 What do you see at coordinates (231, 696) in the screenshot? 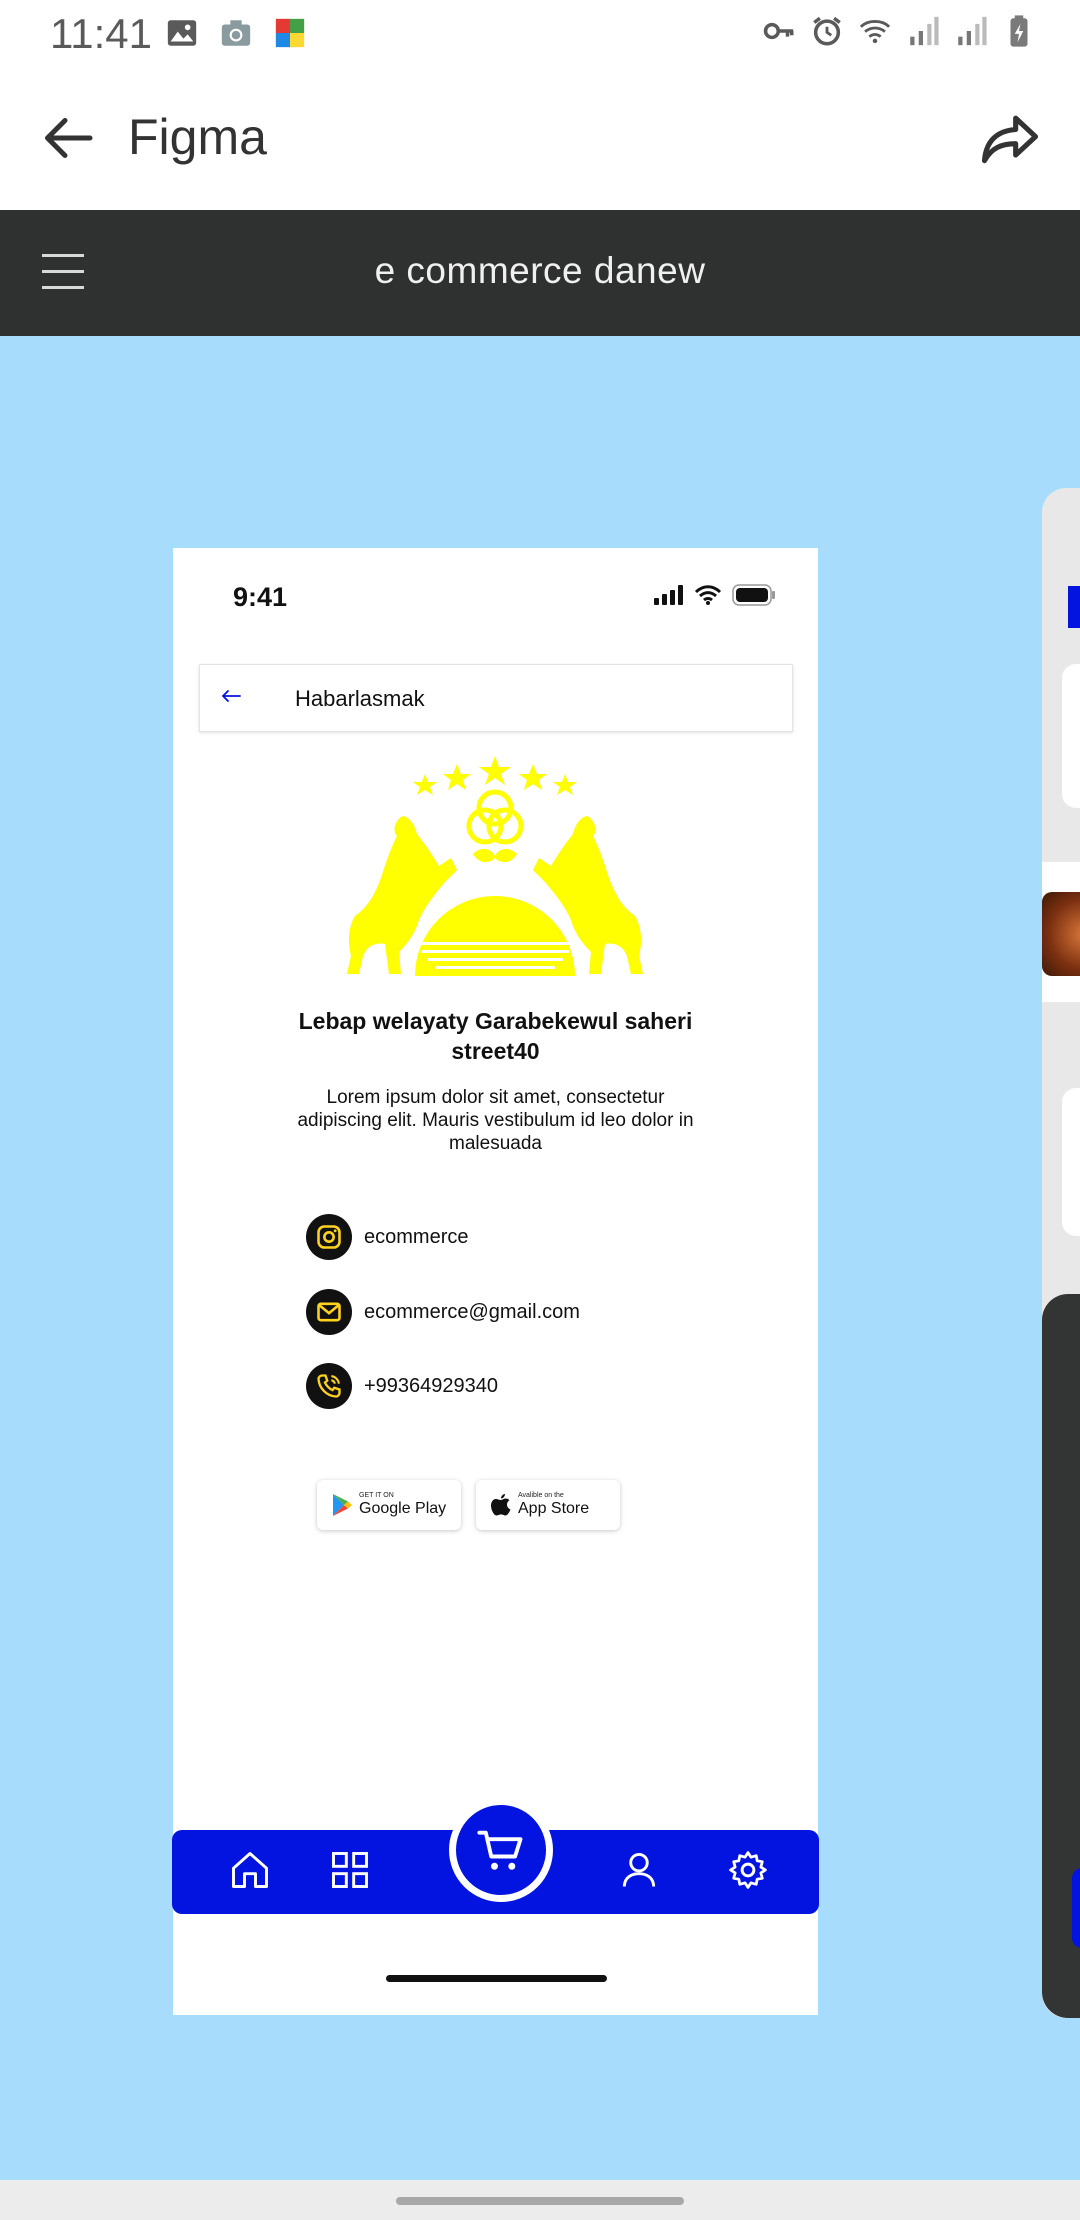
I see `frame-back-arrow-icon` at bounding box center [231, 696].